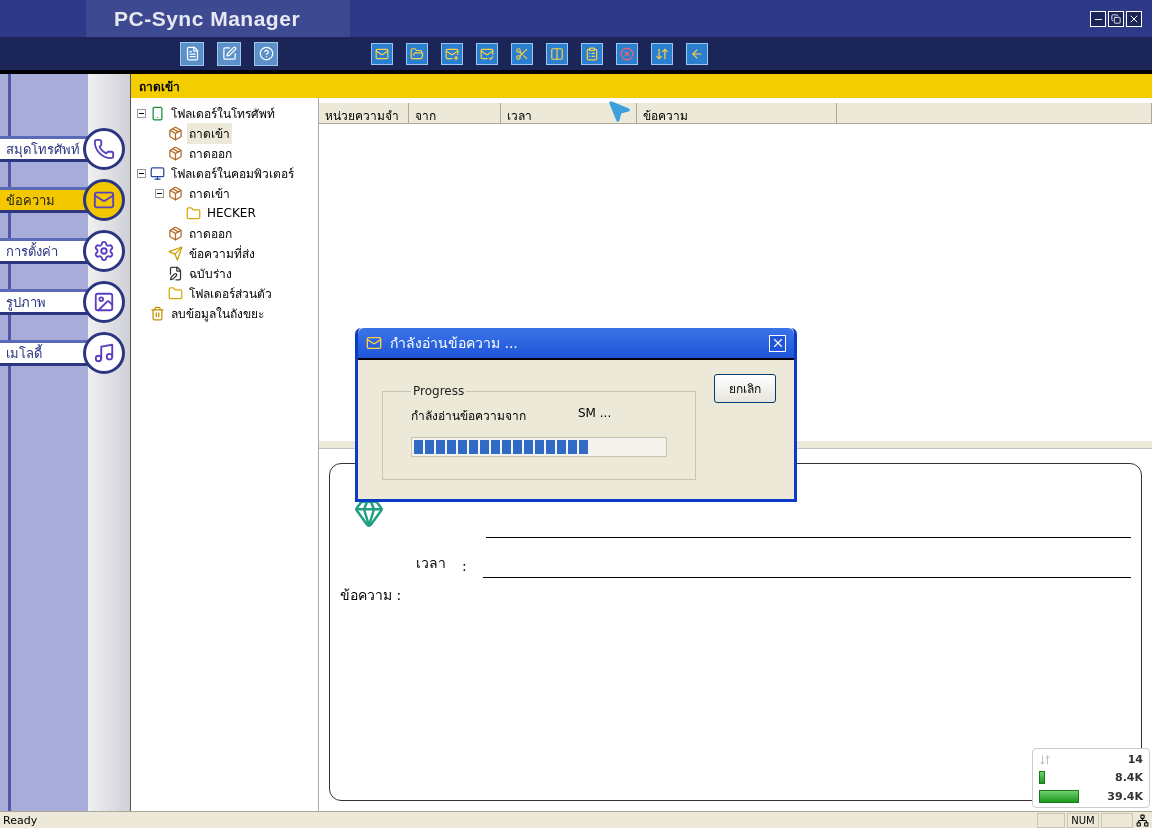  I want to click on back-icon, so click(697, 53).